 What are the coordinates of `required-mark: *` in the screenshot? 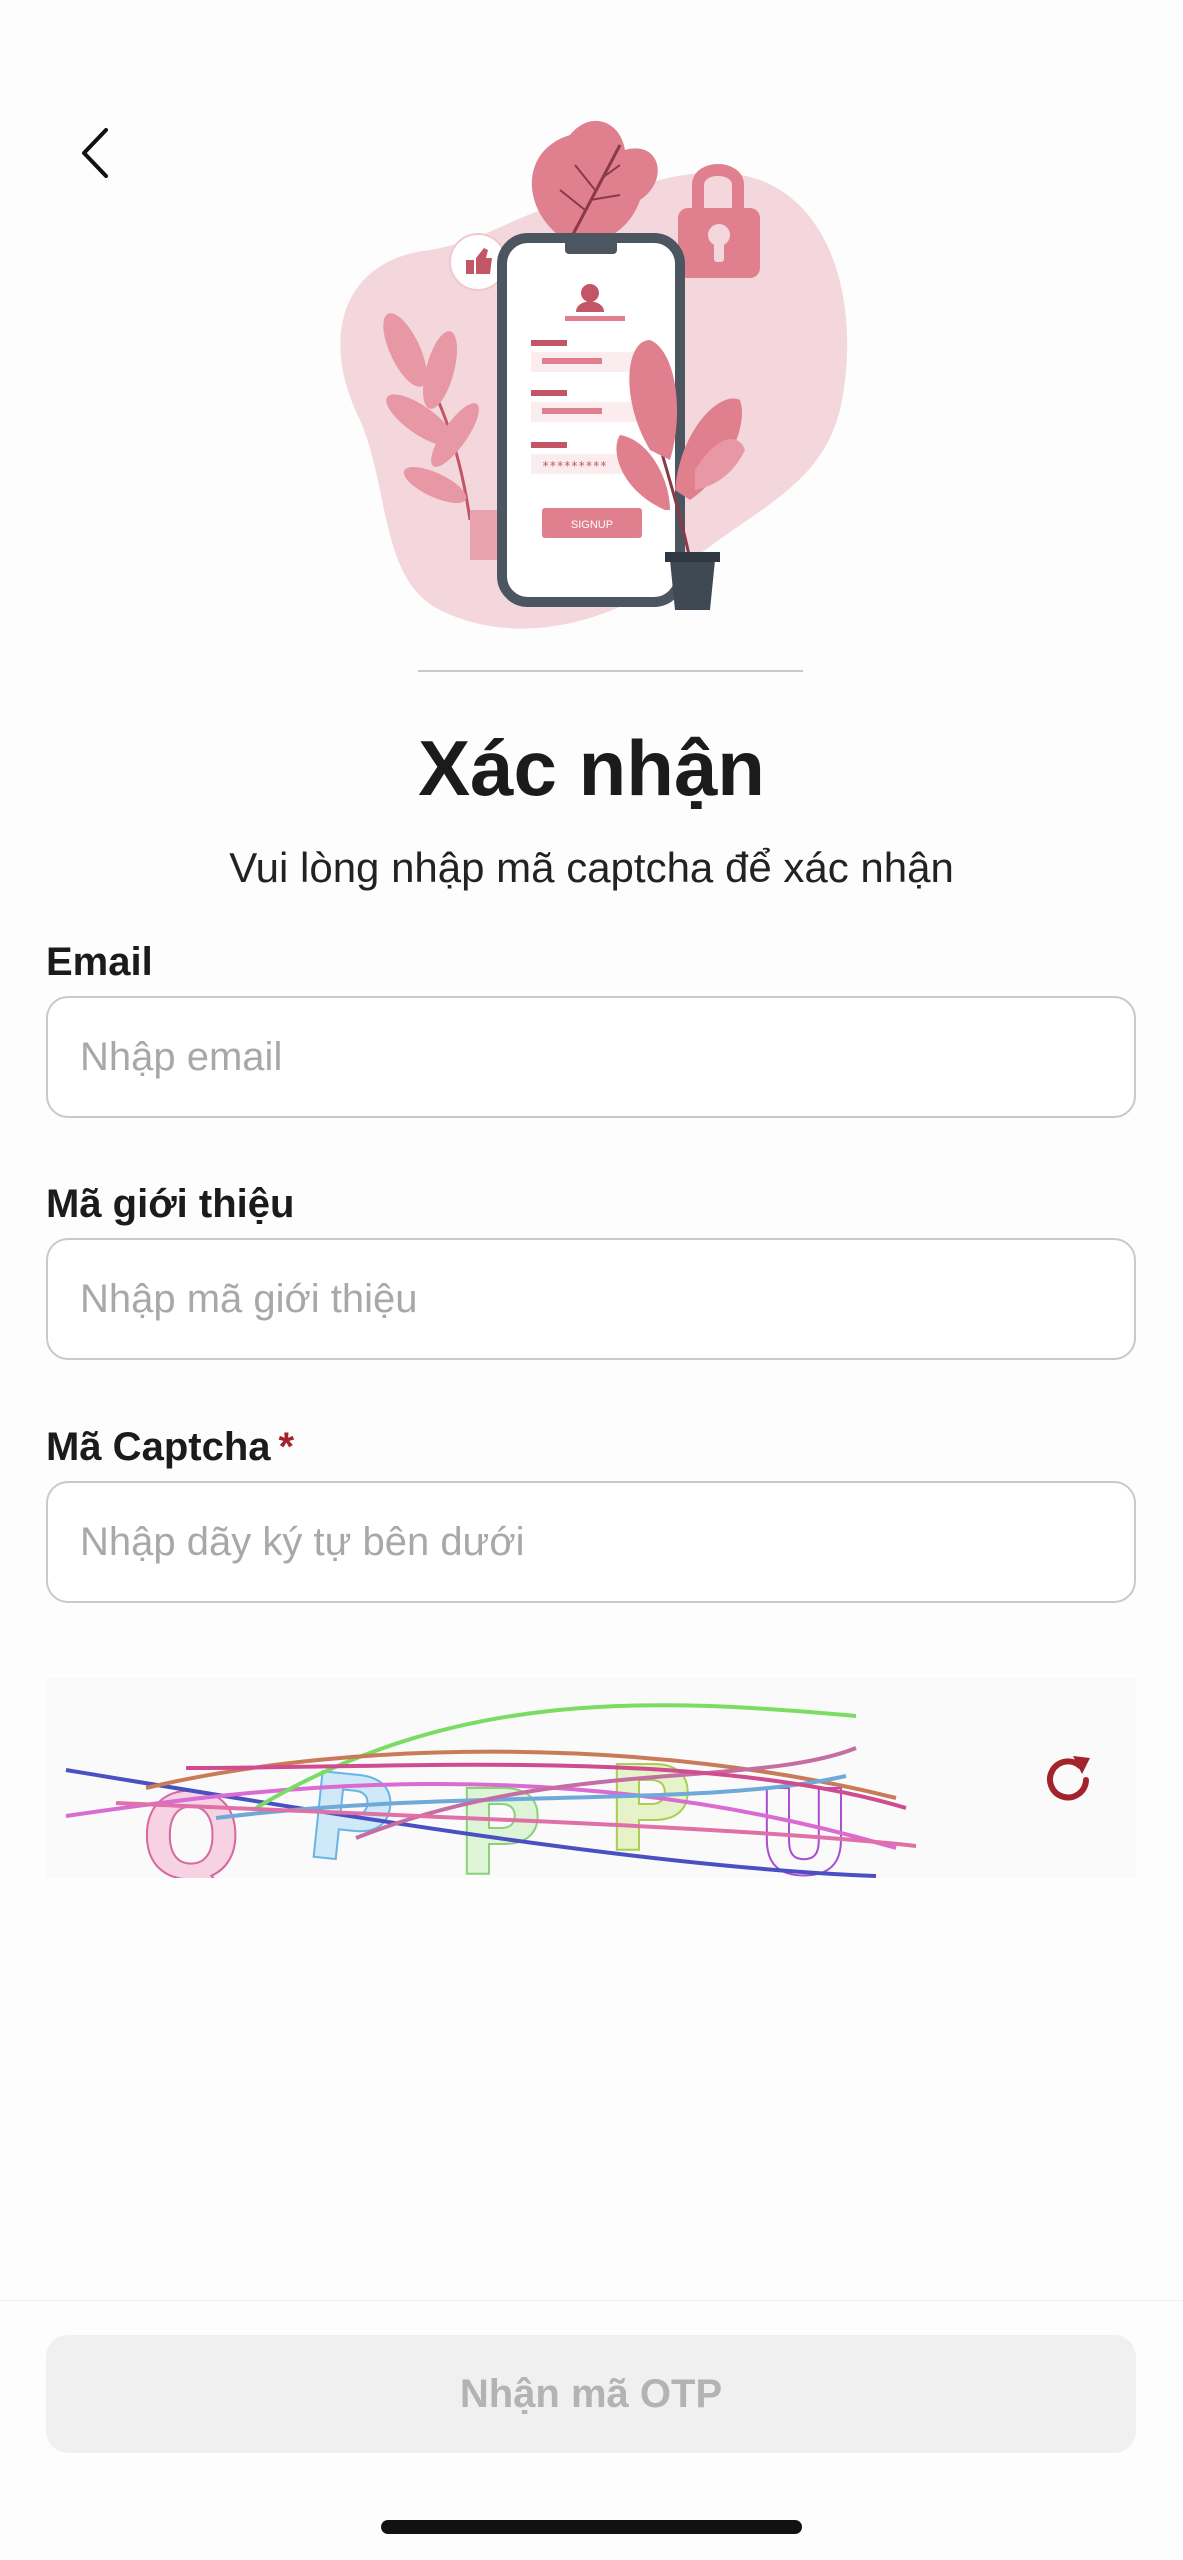 It's located at (286, 1447).